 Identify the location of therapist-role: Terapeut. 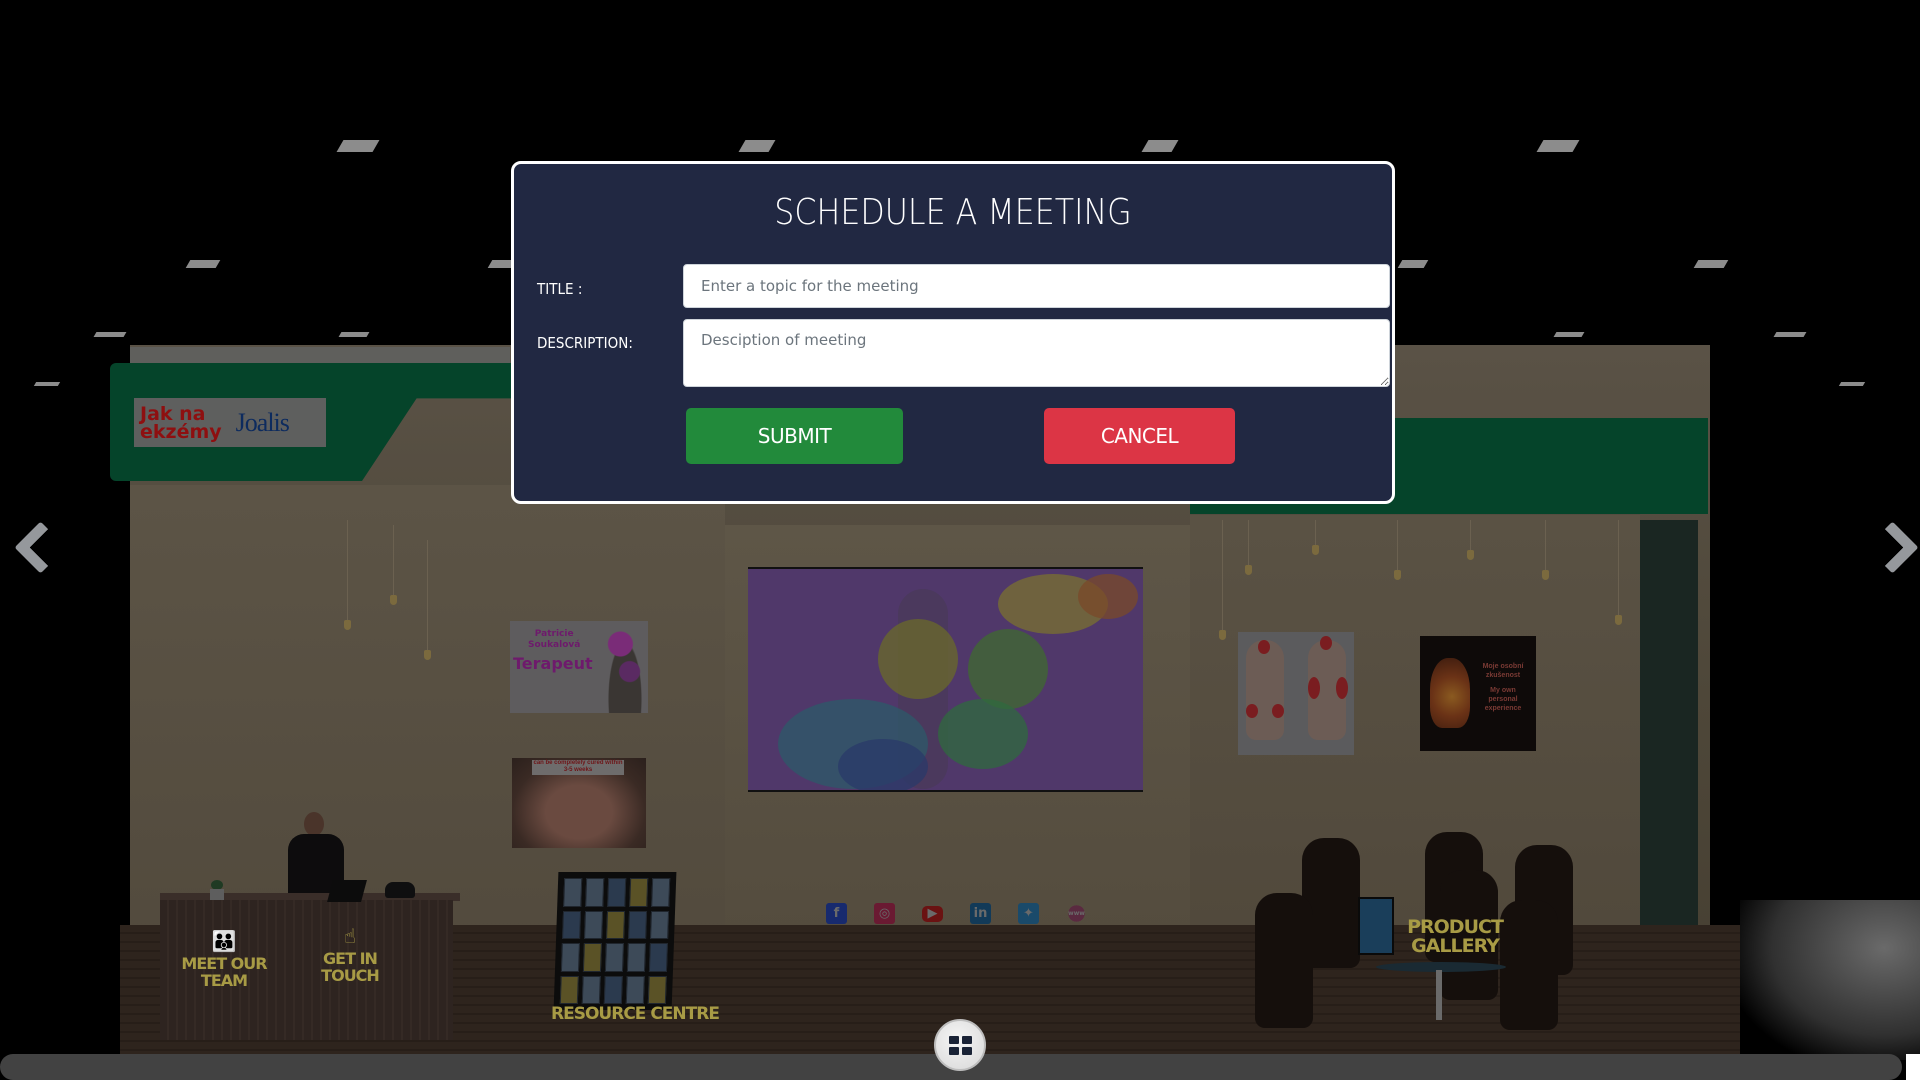
(553, 663).